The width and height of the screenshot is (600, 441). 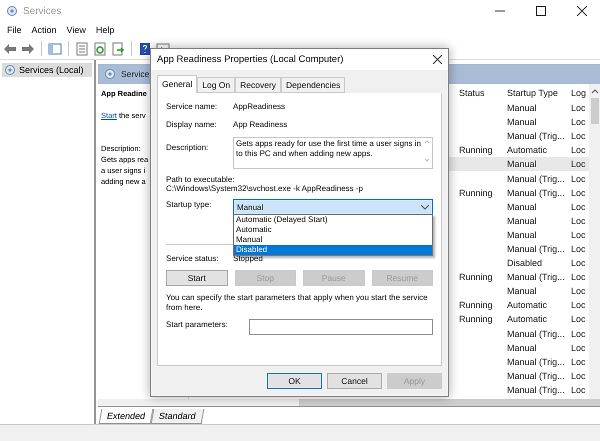 What do you see at coordinates (82, 49) in the screenshot?
I see `properties-icon` at bounding box center [82, 49].